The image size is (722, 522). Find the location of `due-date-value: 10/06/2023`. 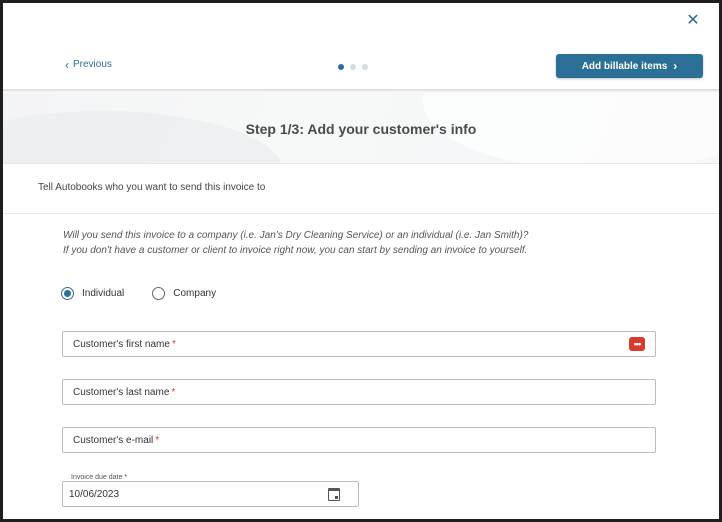

due-date-value: 10/06/2023 is located at coordinates (94, 494).